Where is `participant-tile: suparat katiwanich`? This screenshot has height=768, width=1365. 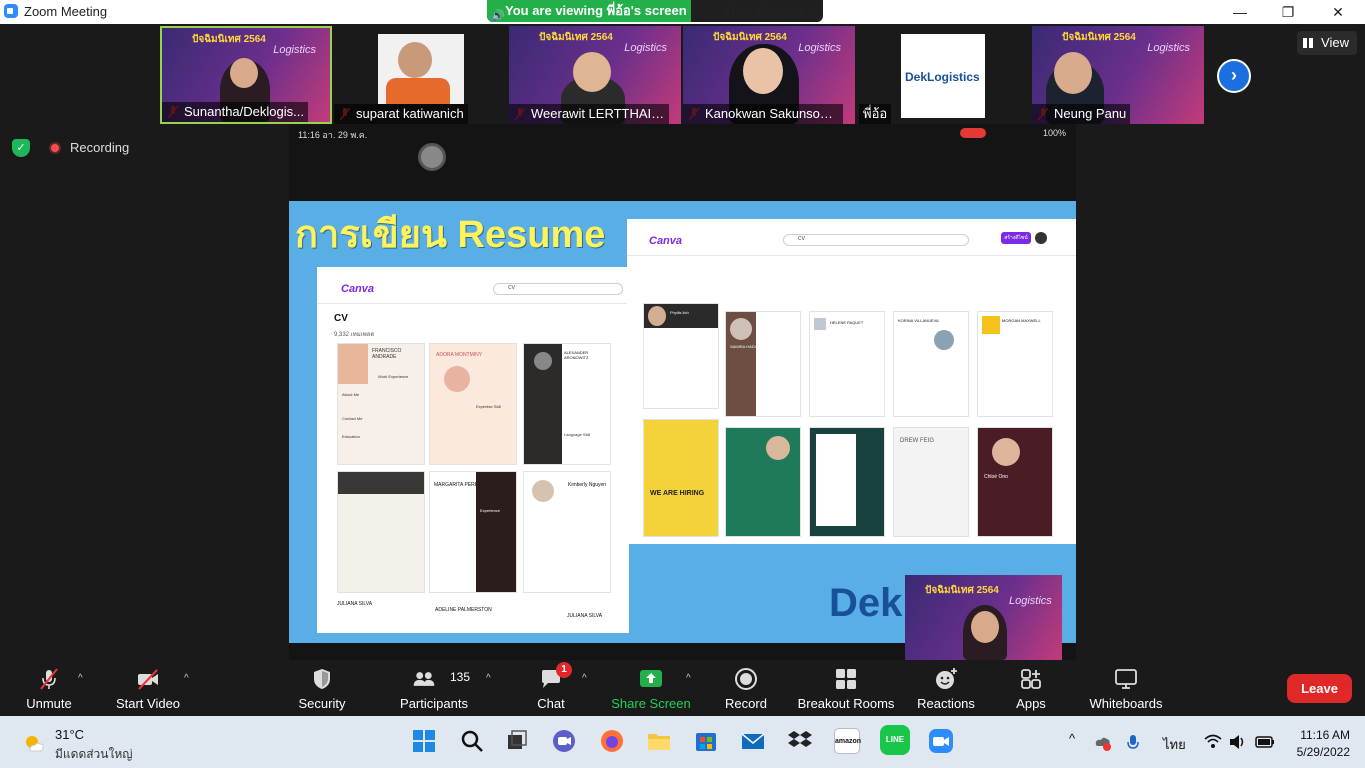
participant-tile: suparat katiwanich is located at coordinates (420, 75).